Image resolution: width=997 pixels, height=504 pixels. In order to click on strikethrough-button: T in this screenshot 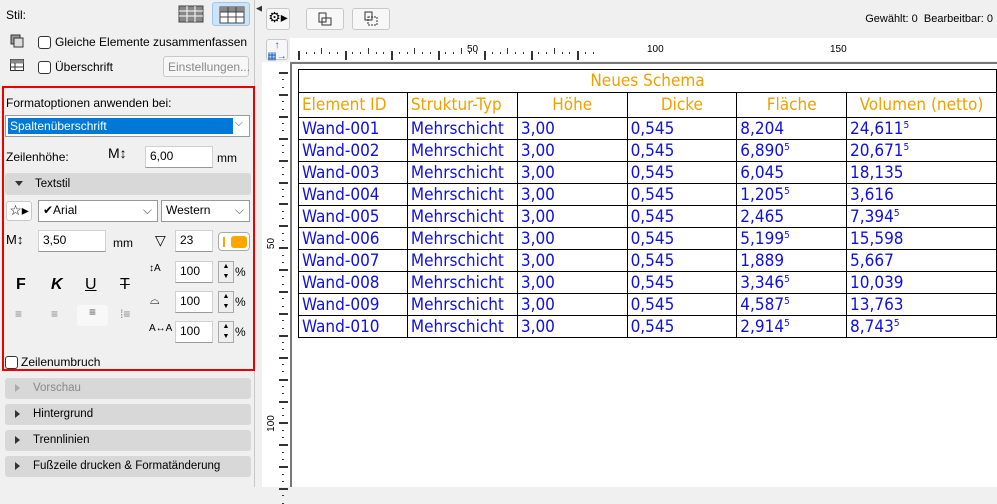, I will do `click(125, 285)`.